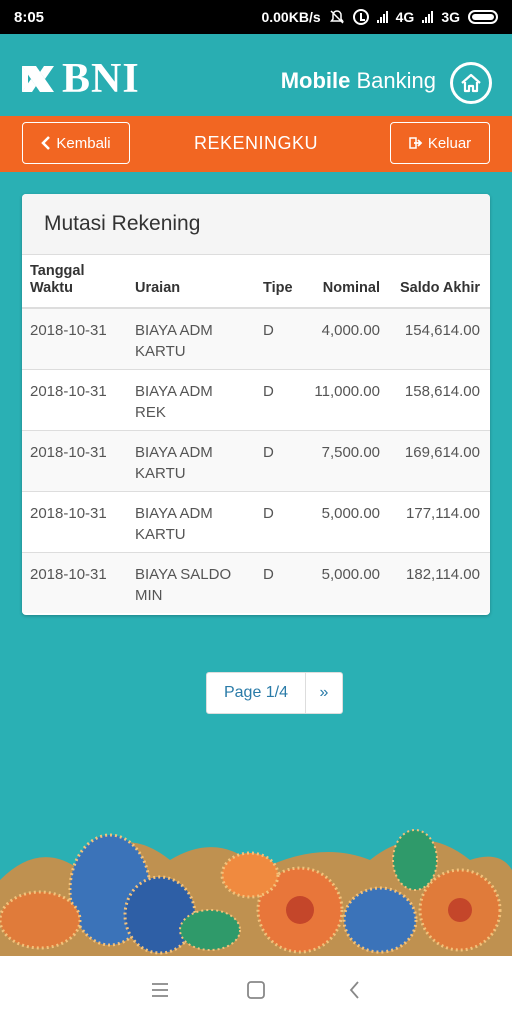  Describe the element at coordinates (344, 460) in the screenshot. I see `row-amount: 7,500.00` at that location.